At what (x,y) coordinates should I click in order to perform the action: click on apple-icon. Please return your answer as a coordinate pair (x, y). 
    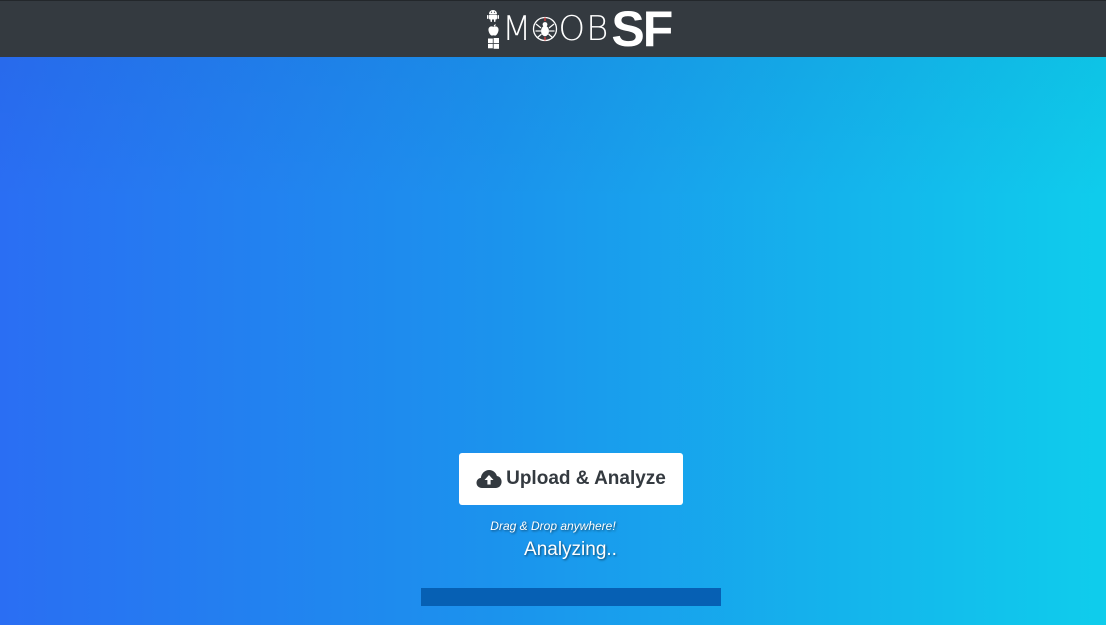
    Looking at the image, I should click on (493, 30).